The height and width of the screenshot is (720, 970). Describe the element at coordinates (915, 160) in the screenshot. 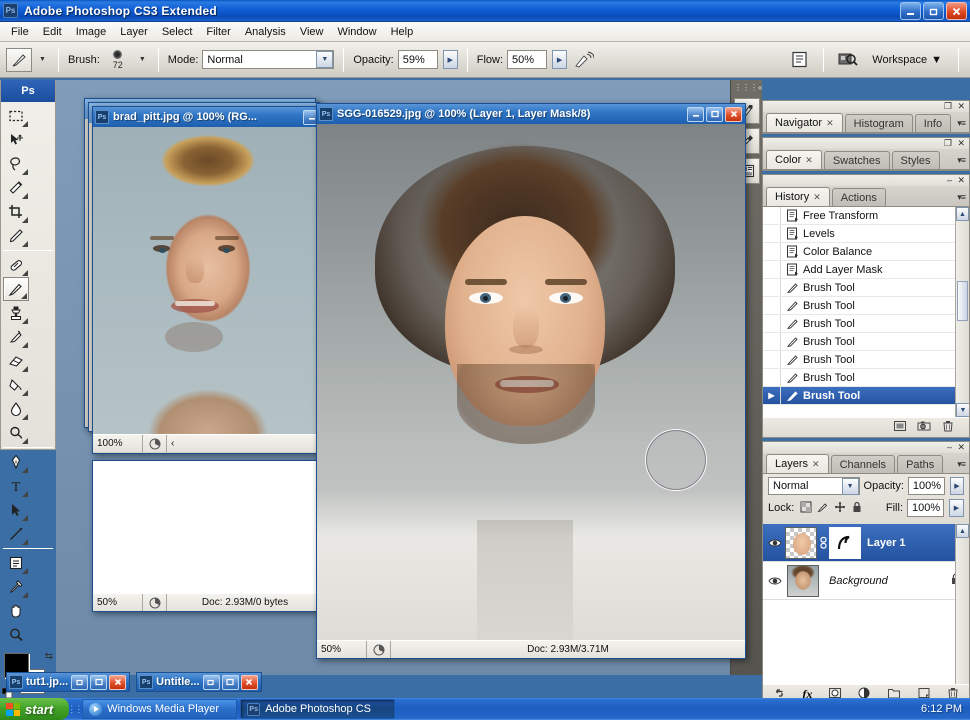

I see `tab-styles: Styles` at that location.